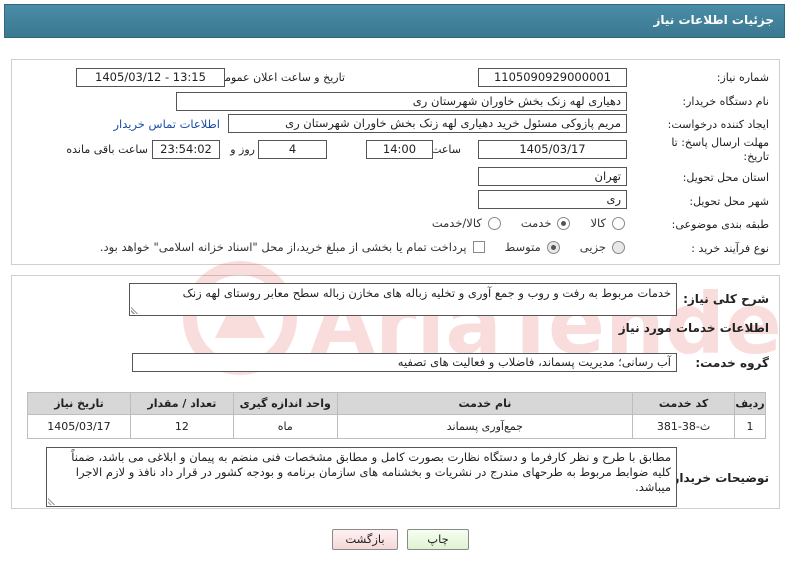 The image size is (789, 566). What do you see at coordinates (552, 149) in the screenshot?
I see `deadline-date-field: 1405/03/17` at bounding box center [552, 149].